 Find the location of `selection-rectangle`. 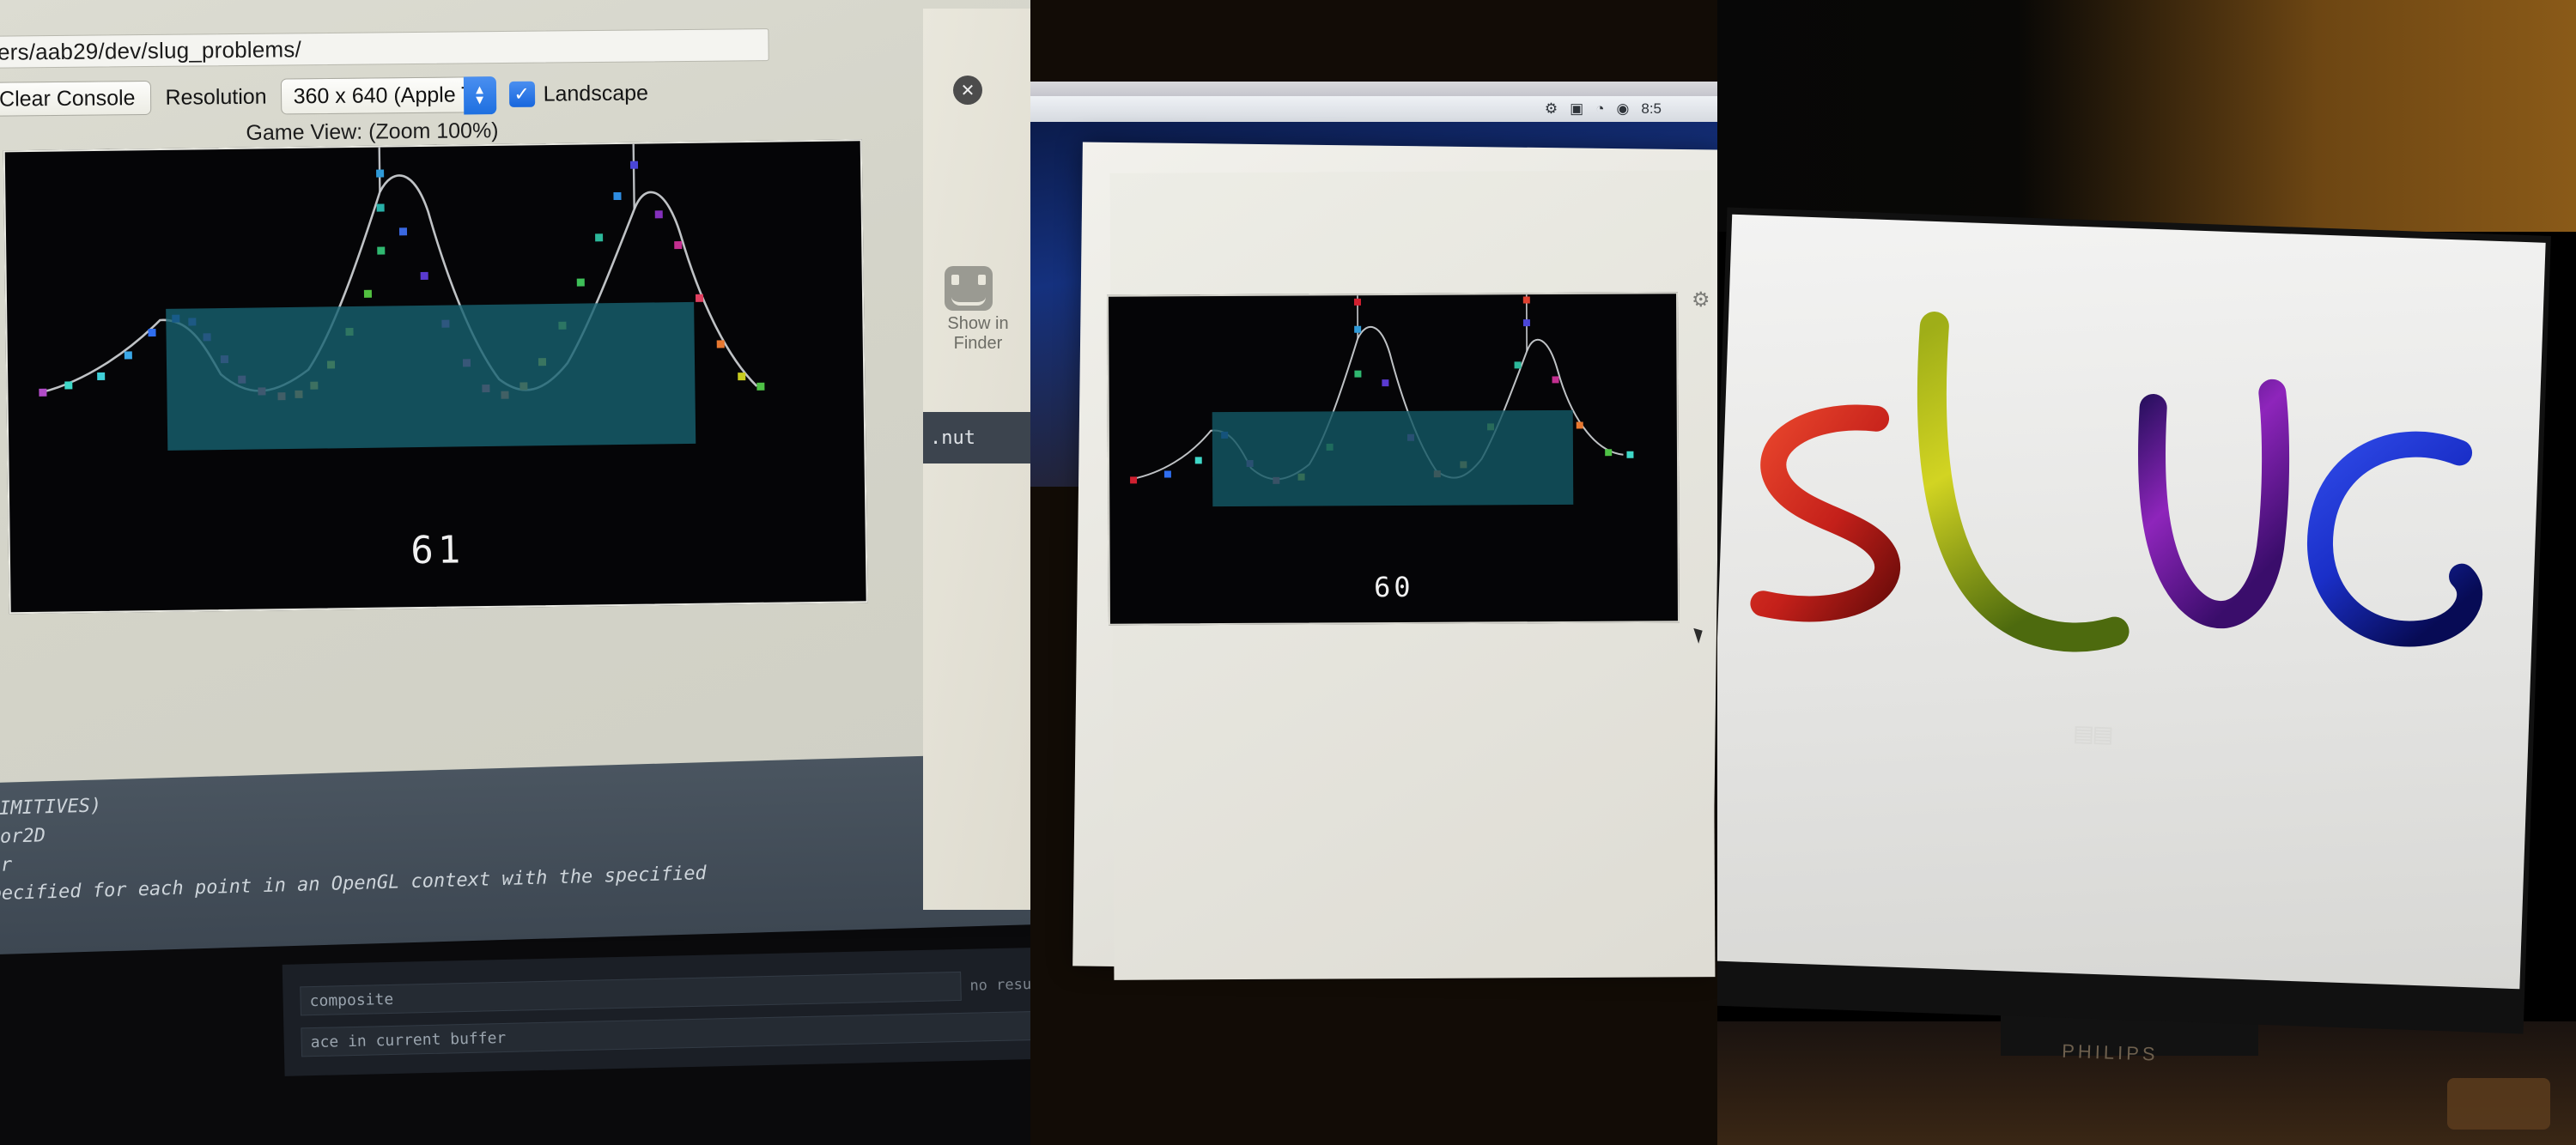

selection-rectangle is located at coordinates (431, 376).